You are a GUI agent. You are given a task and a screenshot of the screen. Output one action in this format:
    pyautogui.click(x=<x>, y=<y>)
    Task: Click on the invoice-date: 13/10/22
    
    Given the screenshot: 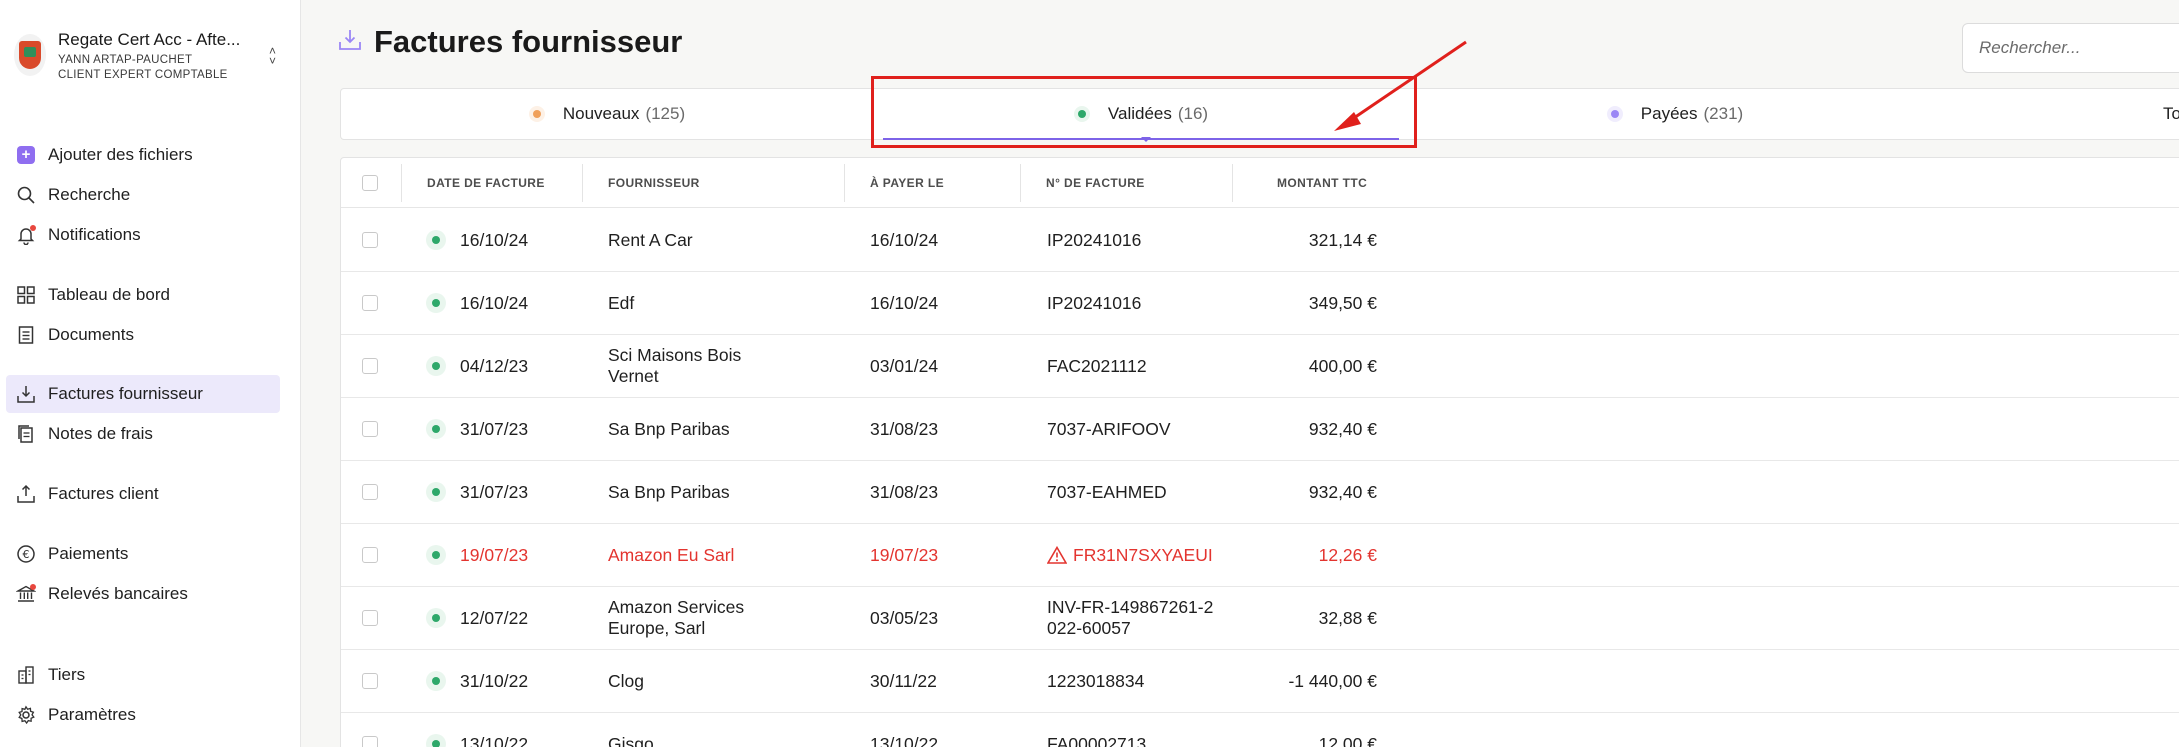 What is the action you would take?
    pyautogui.click(x=494, y=740)
    